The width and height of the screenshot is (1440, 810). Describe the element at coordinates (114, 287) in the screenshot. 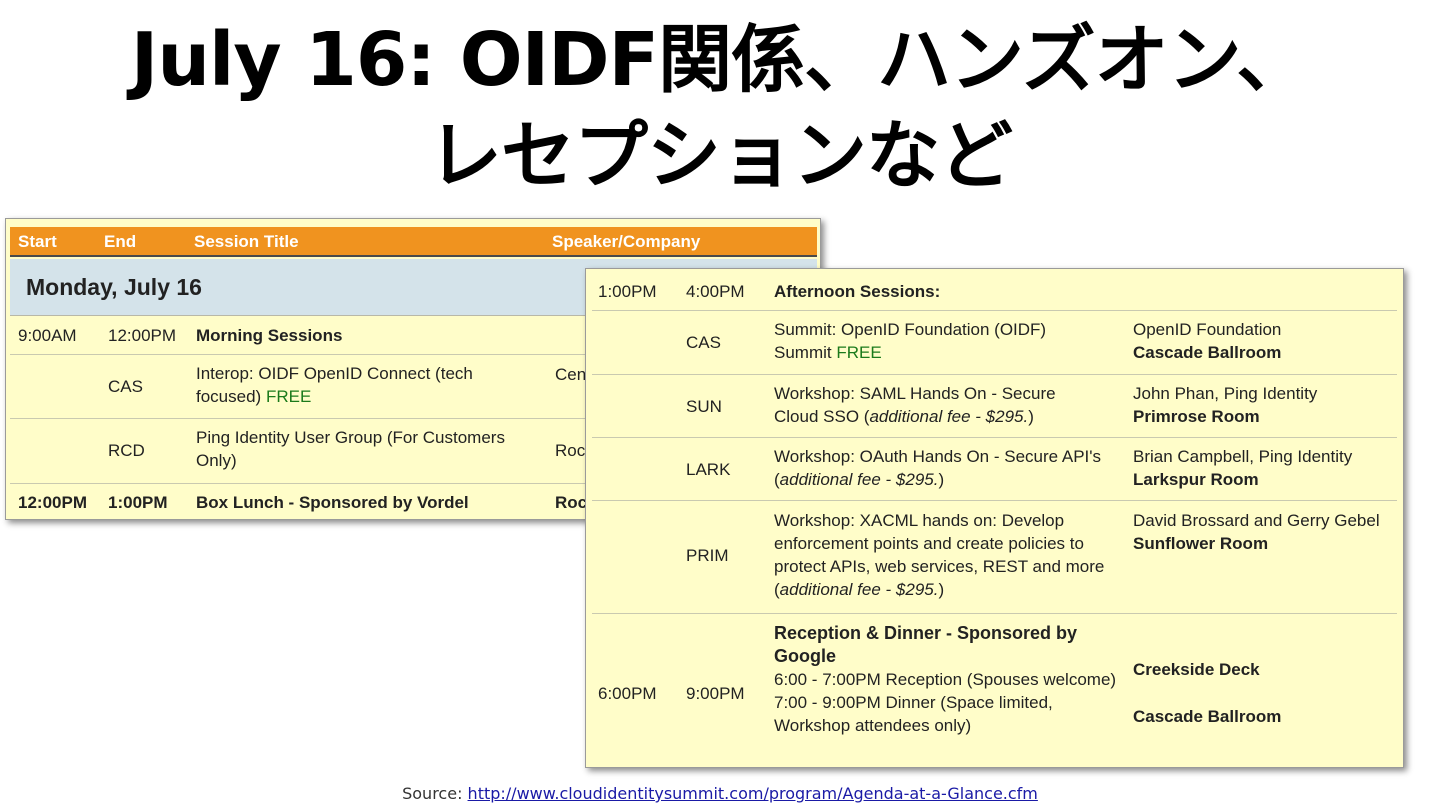

I see `day-label: Monday, July 16` at that location.